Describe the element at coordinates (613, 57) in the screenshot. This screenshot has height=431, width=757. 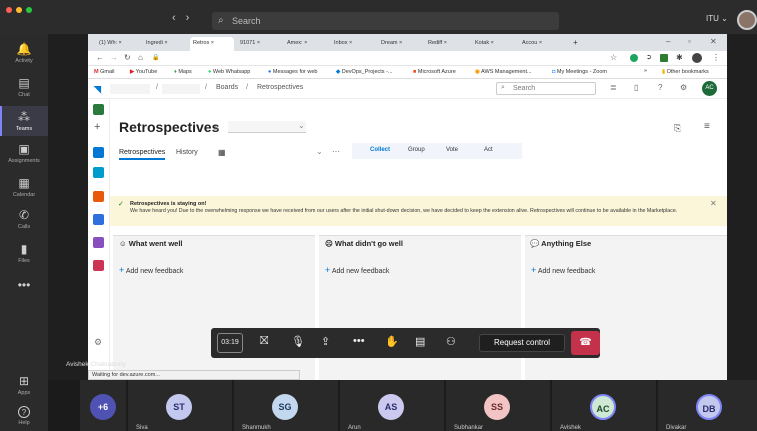
I see `star-icon: ☆` at that location.